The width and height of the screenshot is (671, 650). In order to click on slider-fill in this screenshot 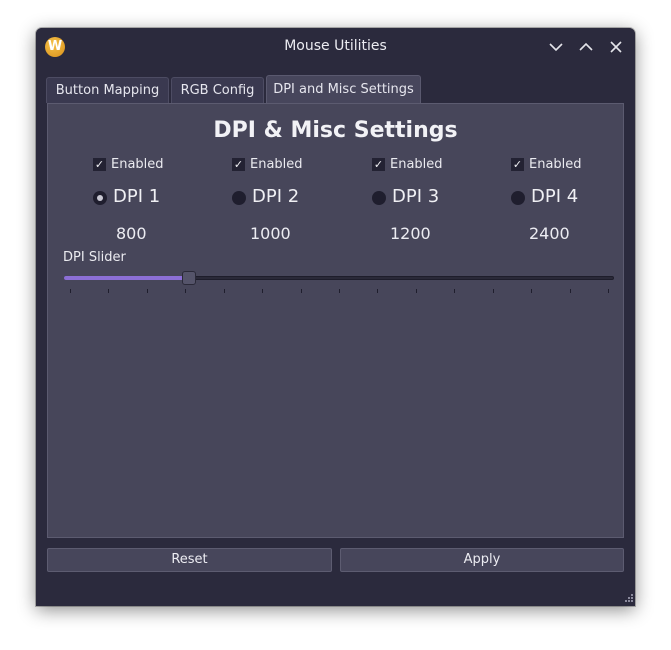, I will do `click(126, 278)`.